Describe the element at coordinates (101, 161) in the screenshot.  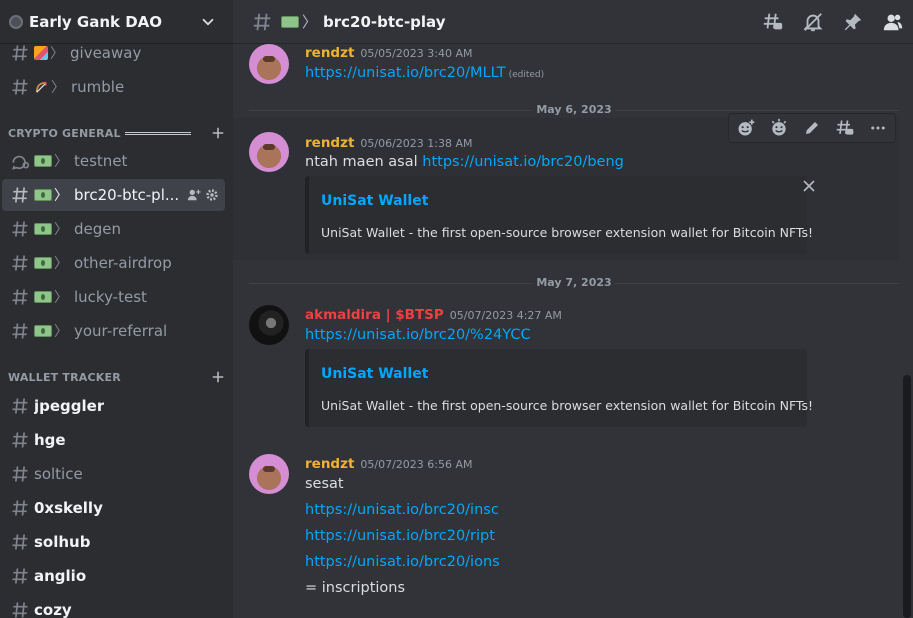
I see `channel-name: testnet` at that location.